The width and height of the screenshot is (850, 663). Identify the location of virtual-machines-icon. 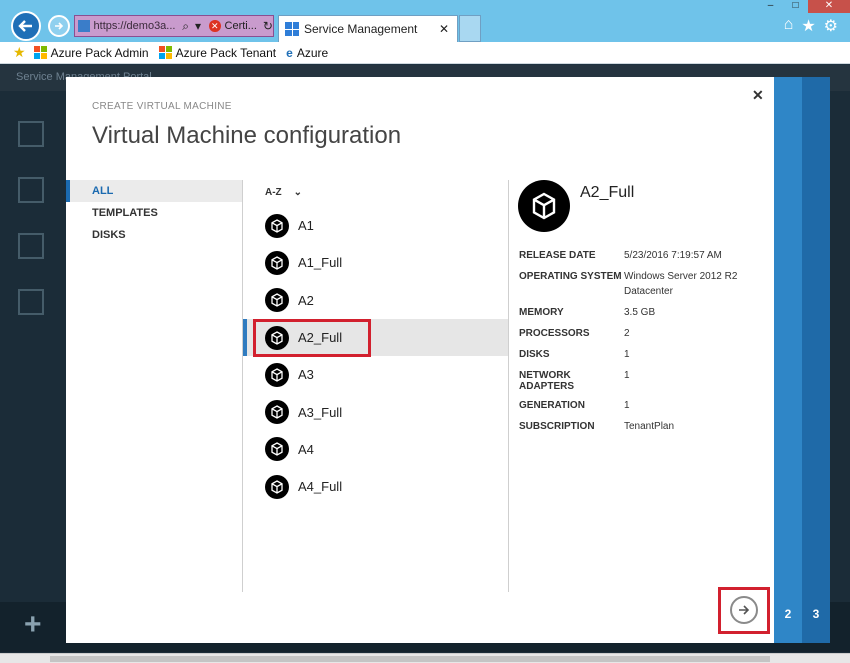
(31, 190).